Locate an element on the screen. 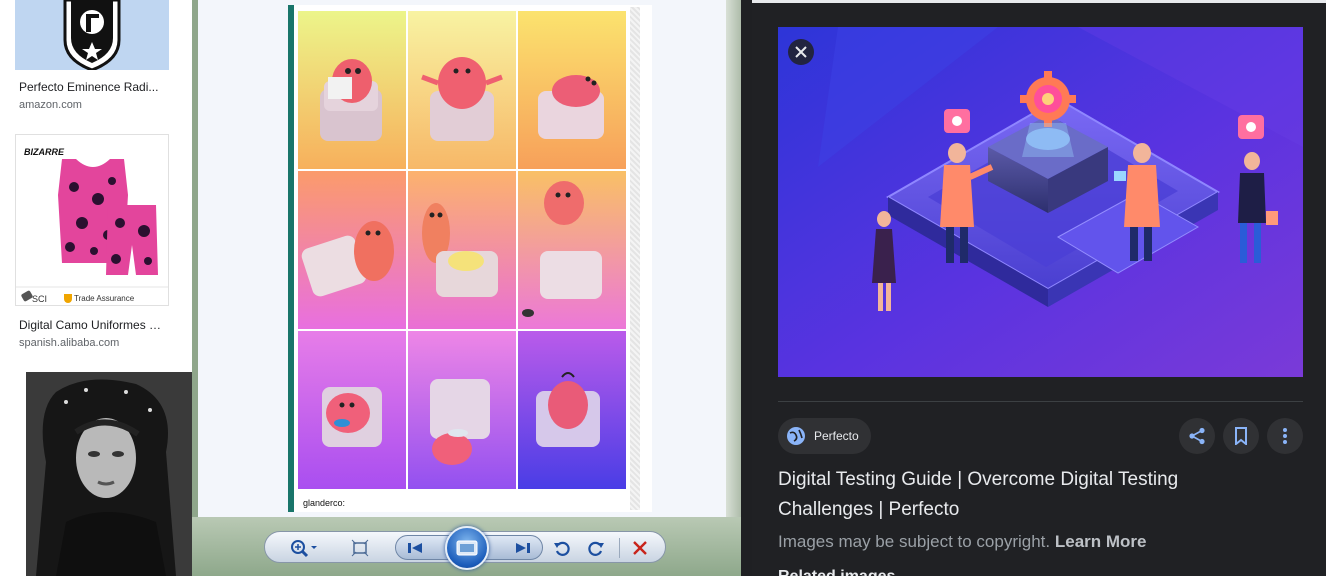 The image size is (1326, 576). bookmark-icon is located at coordinates (1241, 436).